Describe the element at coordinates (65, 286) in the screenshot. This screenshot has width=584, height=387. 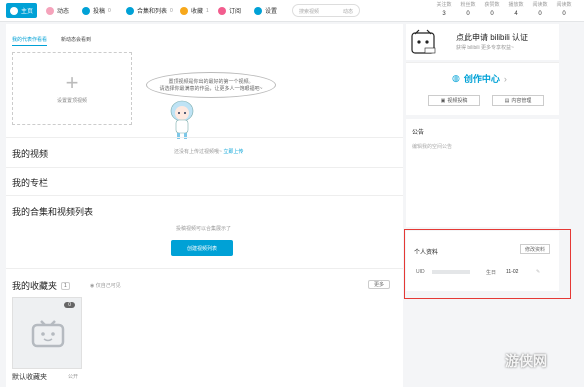
I see `favorites-count-badge: 1` at that location.